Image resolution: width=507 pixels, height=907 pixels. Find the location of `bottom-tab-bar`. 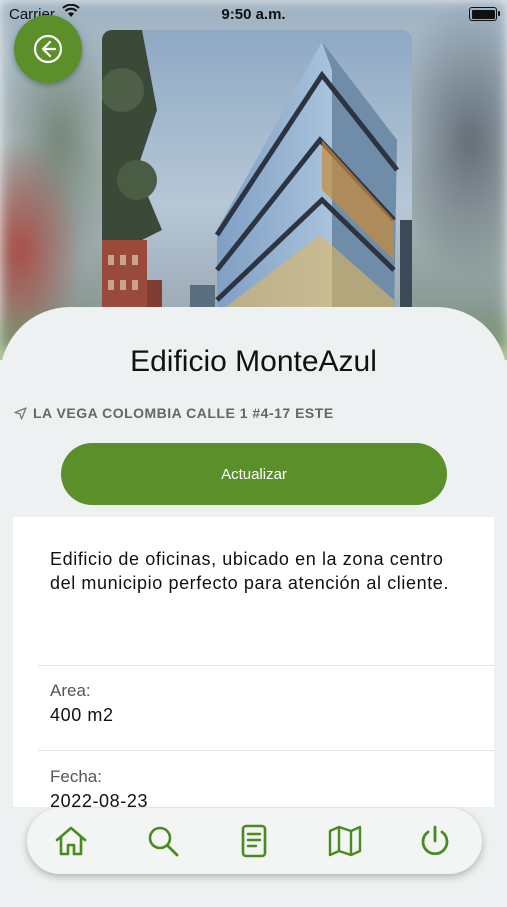

bottom-tab-bar is located at coordinates (254, 841).